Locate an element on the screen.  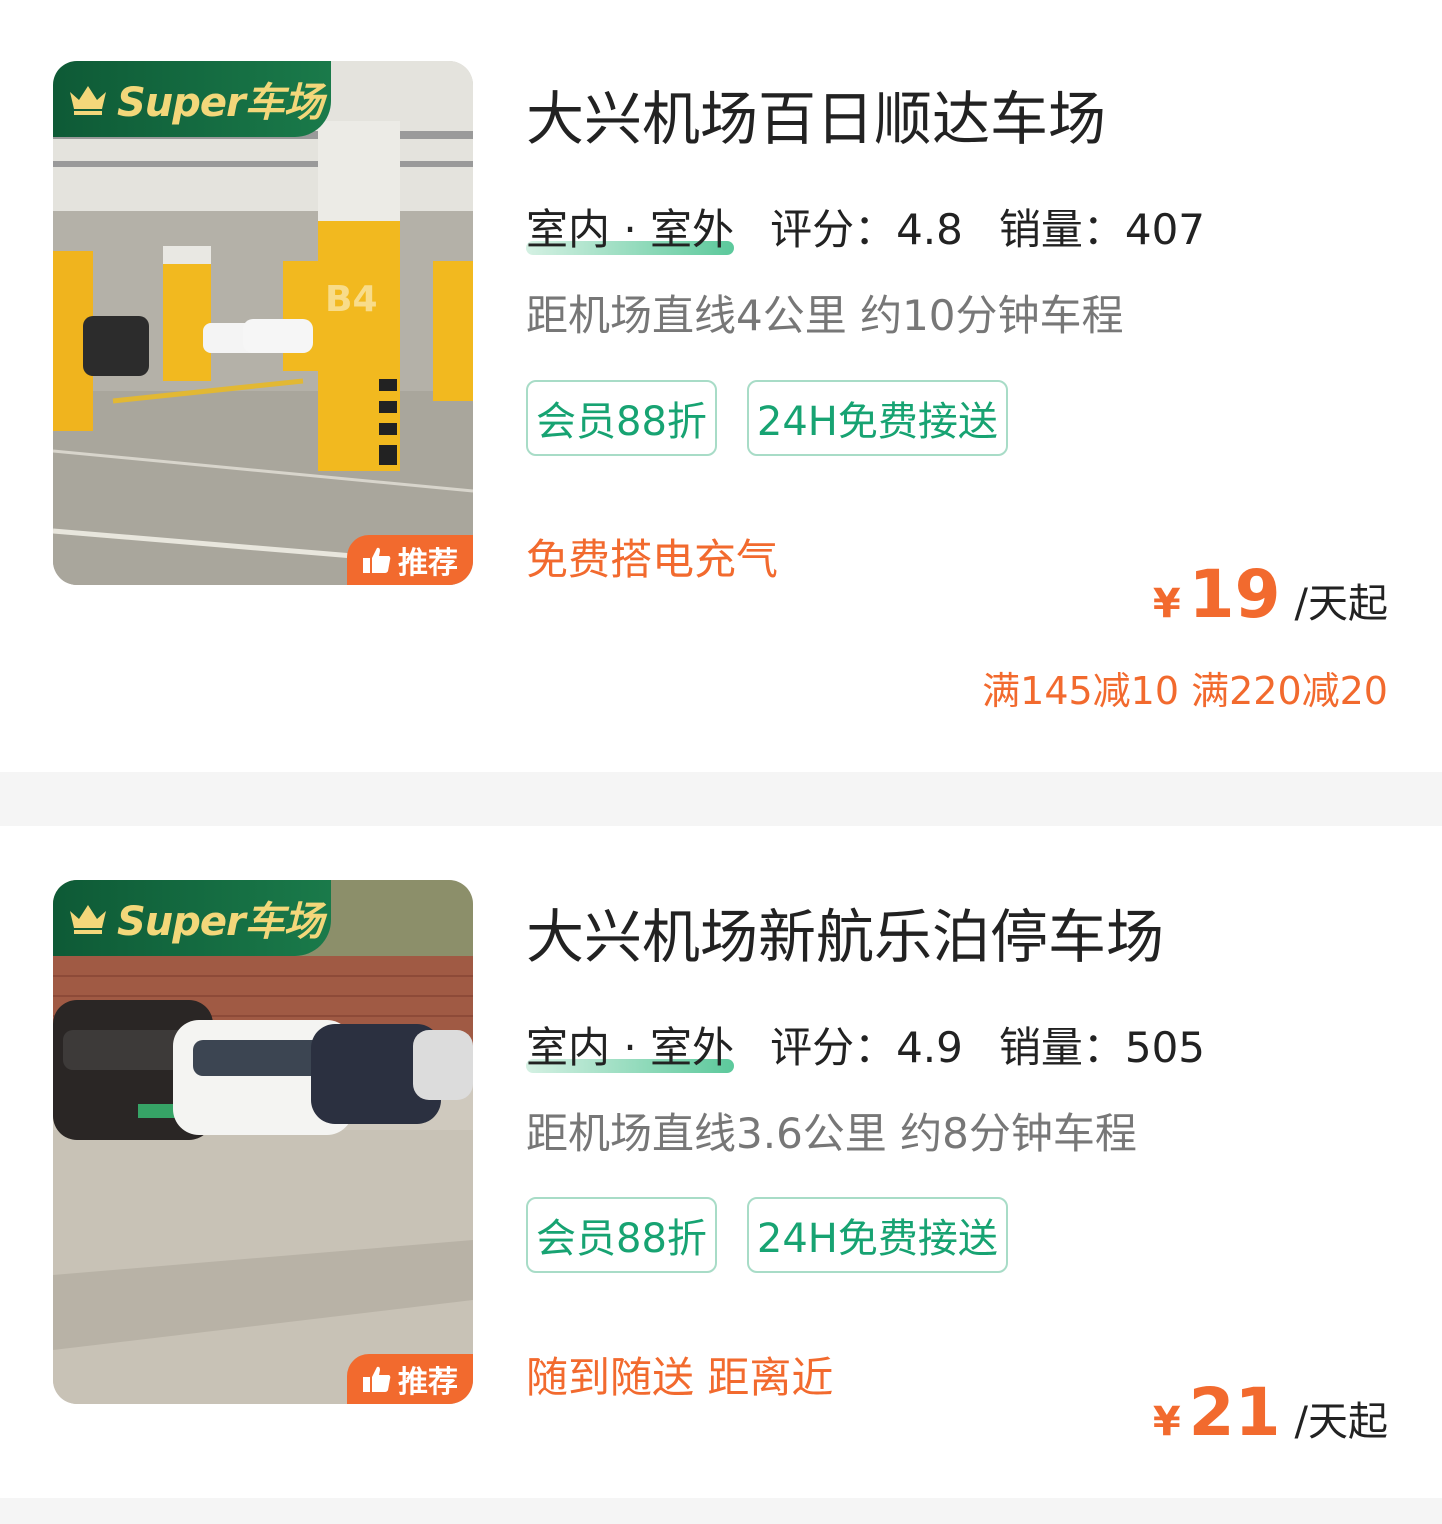
price: ¥ 21 /天起 is located at coordinates (1270, 1412).